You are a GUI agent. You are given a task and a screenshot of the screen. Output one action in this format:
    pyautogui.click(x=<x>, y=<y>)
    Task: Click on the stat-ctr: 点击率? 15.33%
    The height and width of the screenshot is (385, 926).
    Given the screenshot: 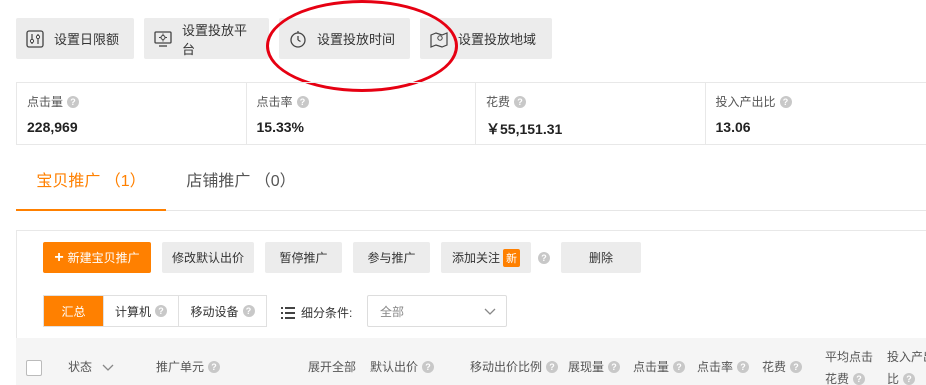 What is the action you would take?
    pyautogui.click(x=361, y=113)
    